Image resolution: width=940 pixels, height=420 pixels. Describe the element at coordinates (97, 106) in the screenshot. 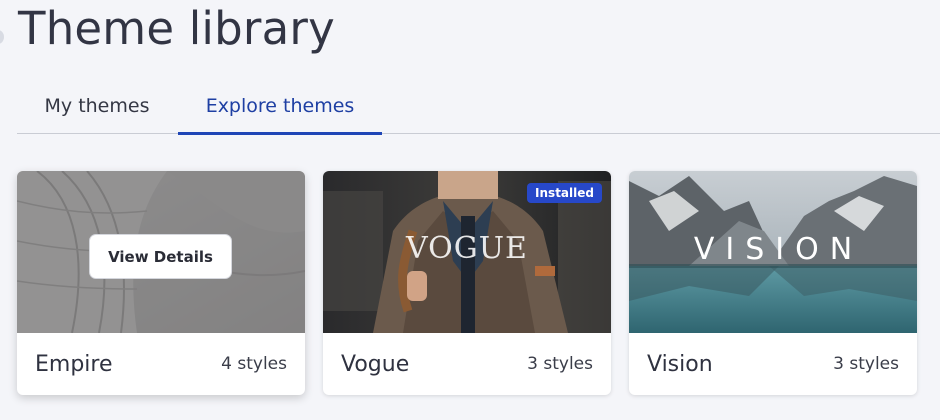

I see `tab-my-themes: My themes` at that location.